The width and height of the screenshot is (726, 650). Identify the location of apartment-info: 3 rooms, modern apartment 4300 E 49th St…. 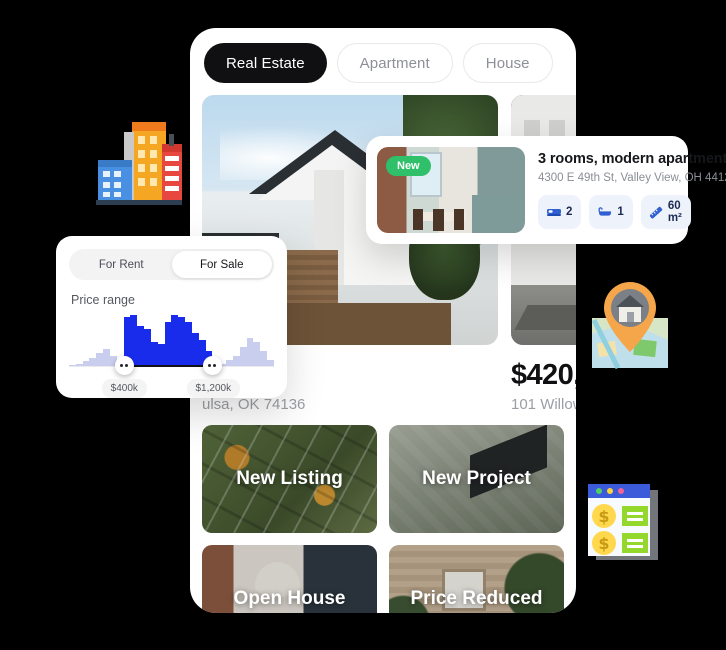
(632, 190).